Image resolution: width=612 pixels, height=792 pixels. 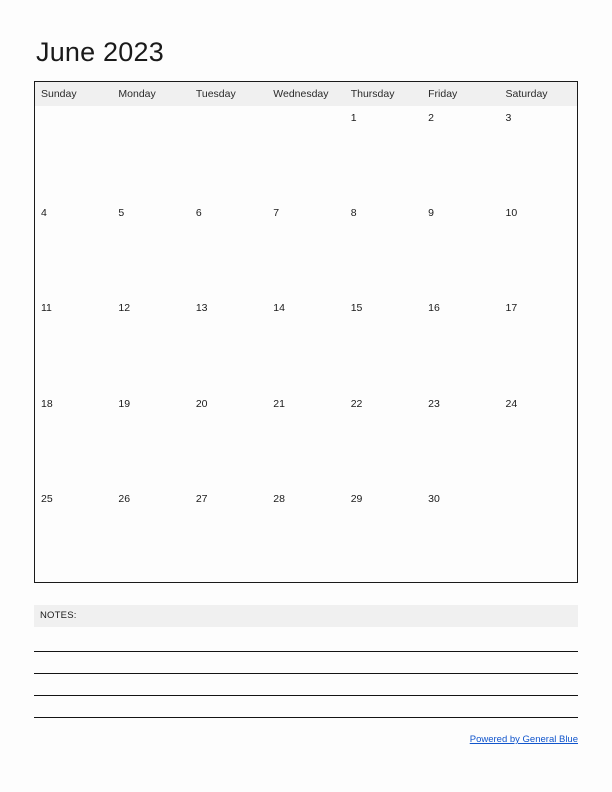 What do you see at coordinates (460, 534) in the screenshot?
I see `day-cell: 30` at bounding box center [460, 534].